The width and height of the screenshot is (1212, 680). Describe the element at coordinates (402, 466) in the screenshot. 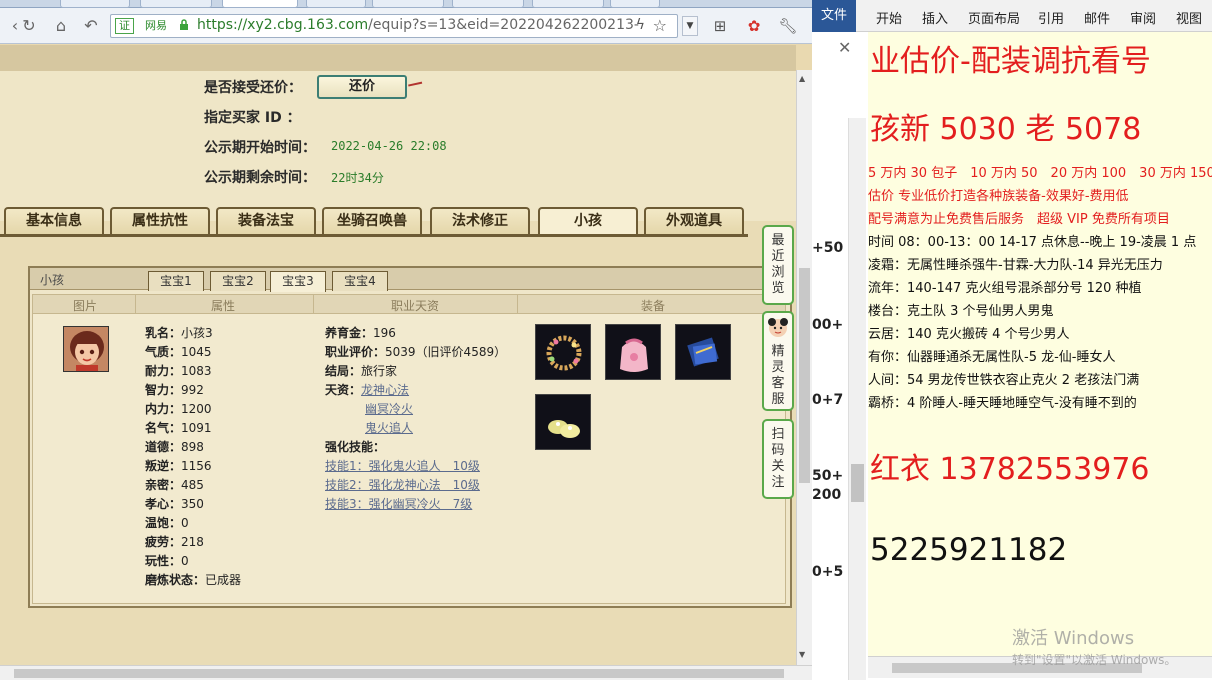

I see `skill-link: 技能1：强化鬼火追人 10级` at that location.